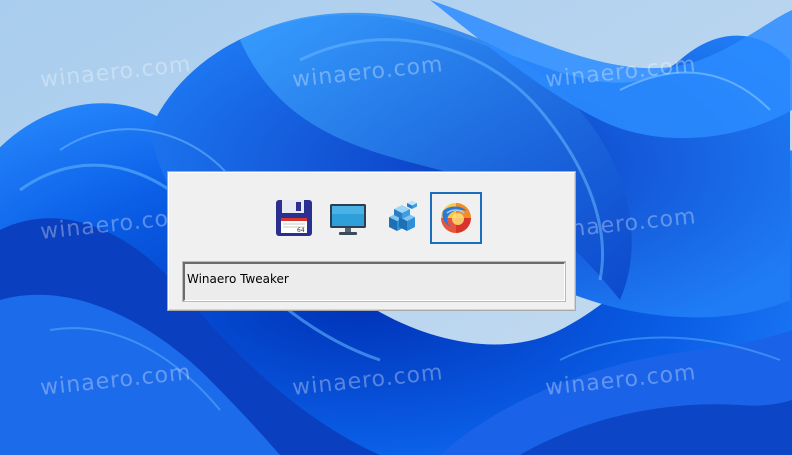  I want to click on switcher-item-winaero-tweaker, so click(456, 218).